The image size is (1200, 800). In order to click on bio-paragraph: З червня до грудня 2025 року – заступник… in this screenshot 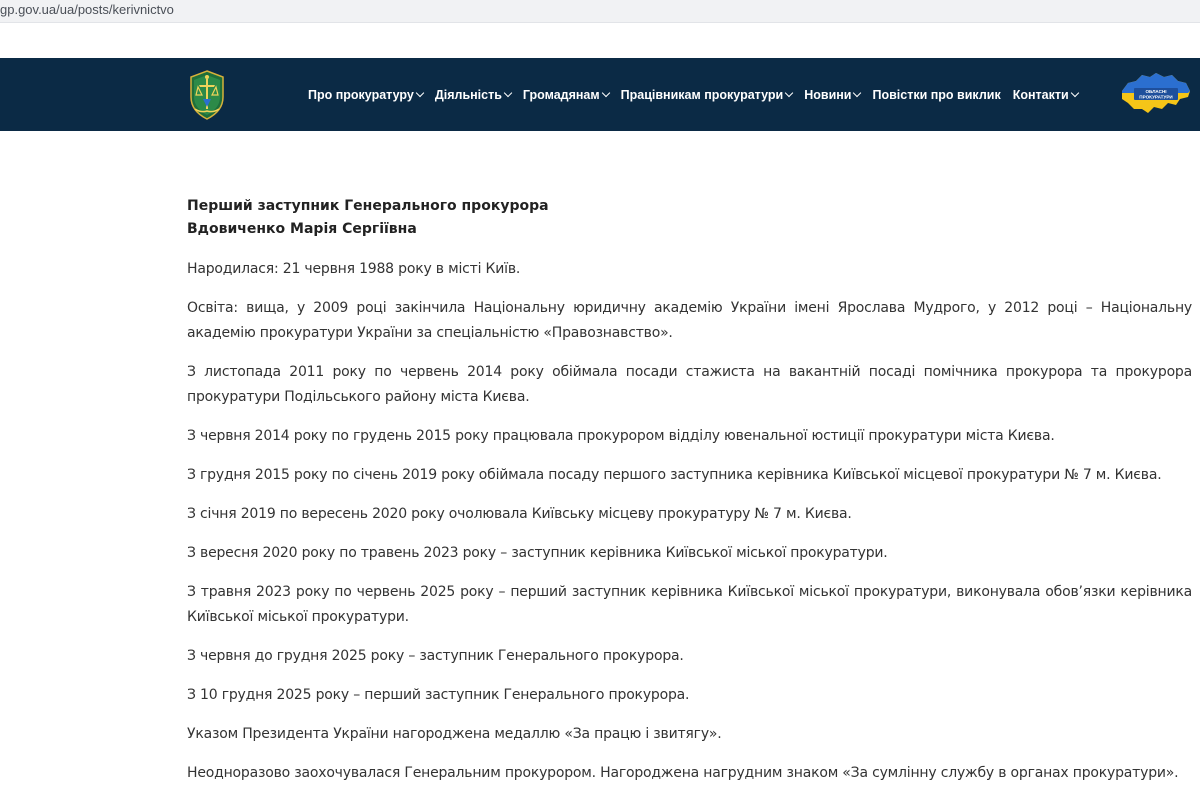, I will do `click(435, 656)`.